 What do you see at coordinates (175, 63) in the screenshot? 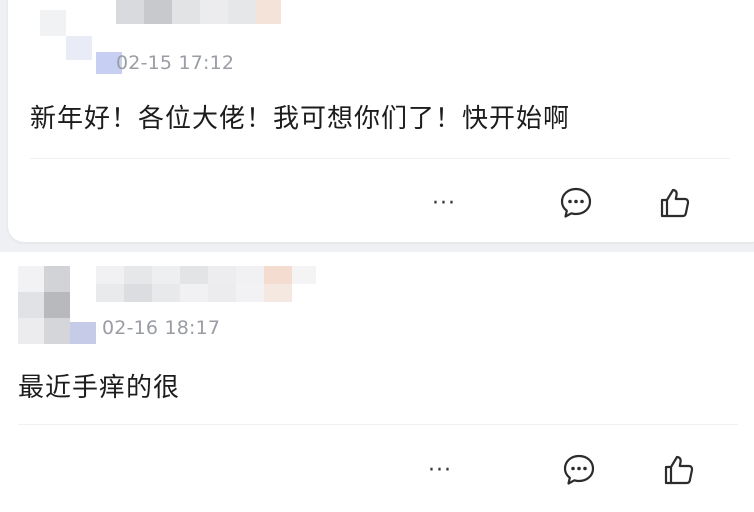
I see `comment-time: 02-15 17:12` at bounding box center [175, 63].